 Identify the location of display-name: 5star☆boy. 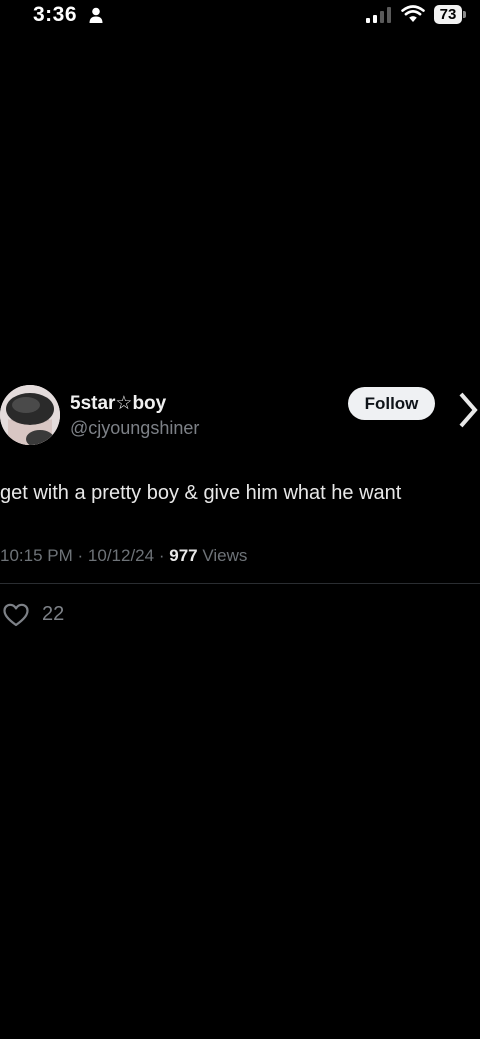
(118, 403).